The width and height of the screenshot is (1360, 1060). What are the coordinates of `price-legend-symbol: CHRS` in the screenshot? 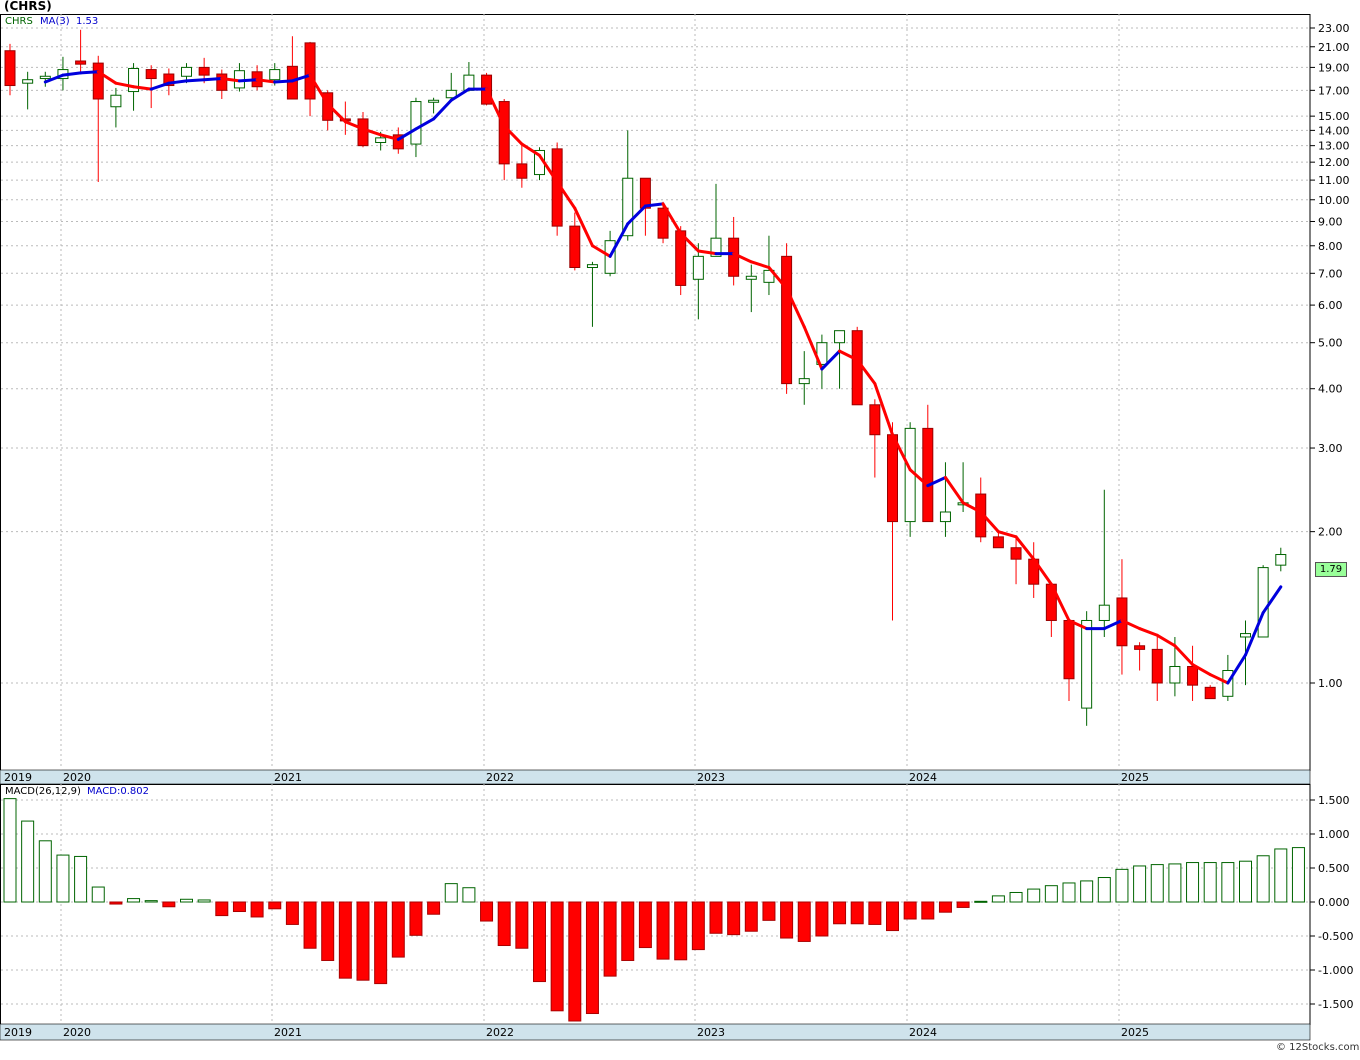 It's located at (19, 21).